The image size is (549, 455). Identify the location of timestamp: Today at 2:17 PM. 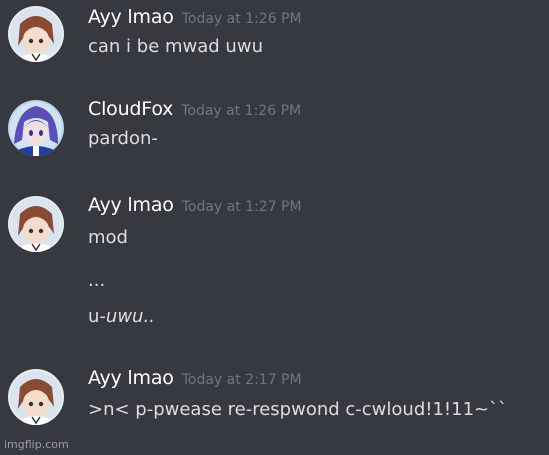
(242, 380).